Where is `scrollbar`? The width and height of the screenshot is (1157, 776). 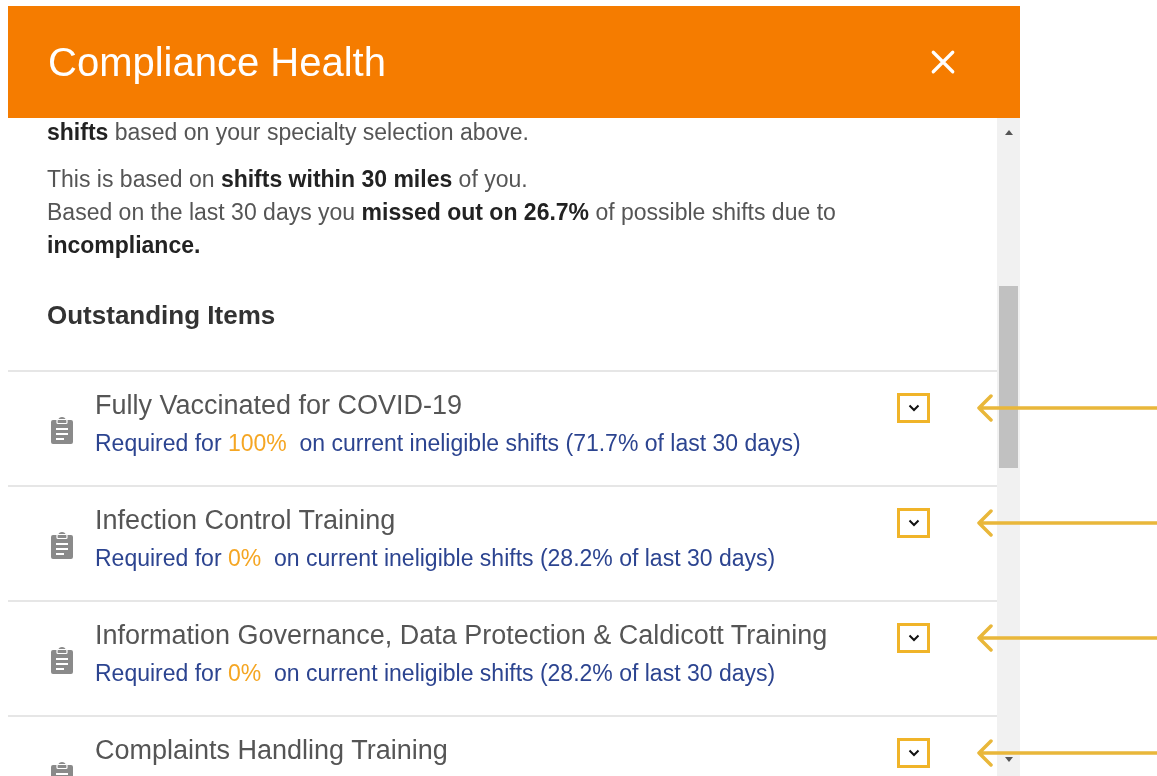 scrollbar is located at coordinates (1008, 447).